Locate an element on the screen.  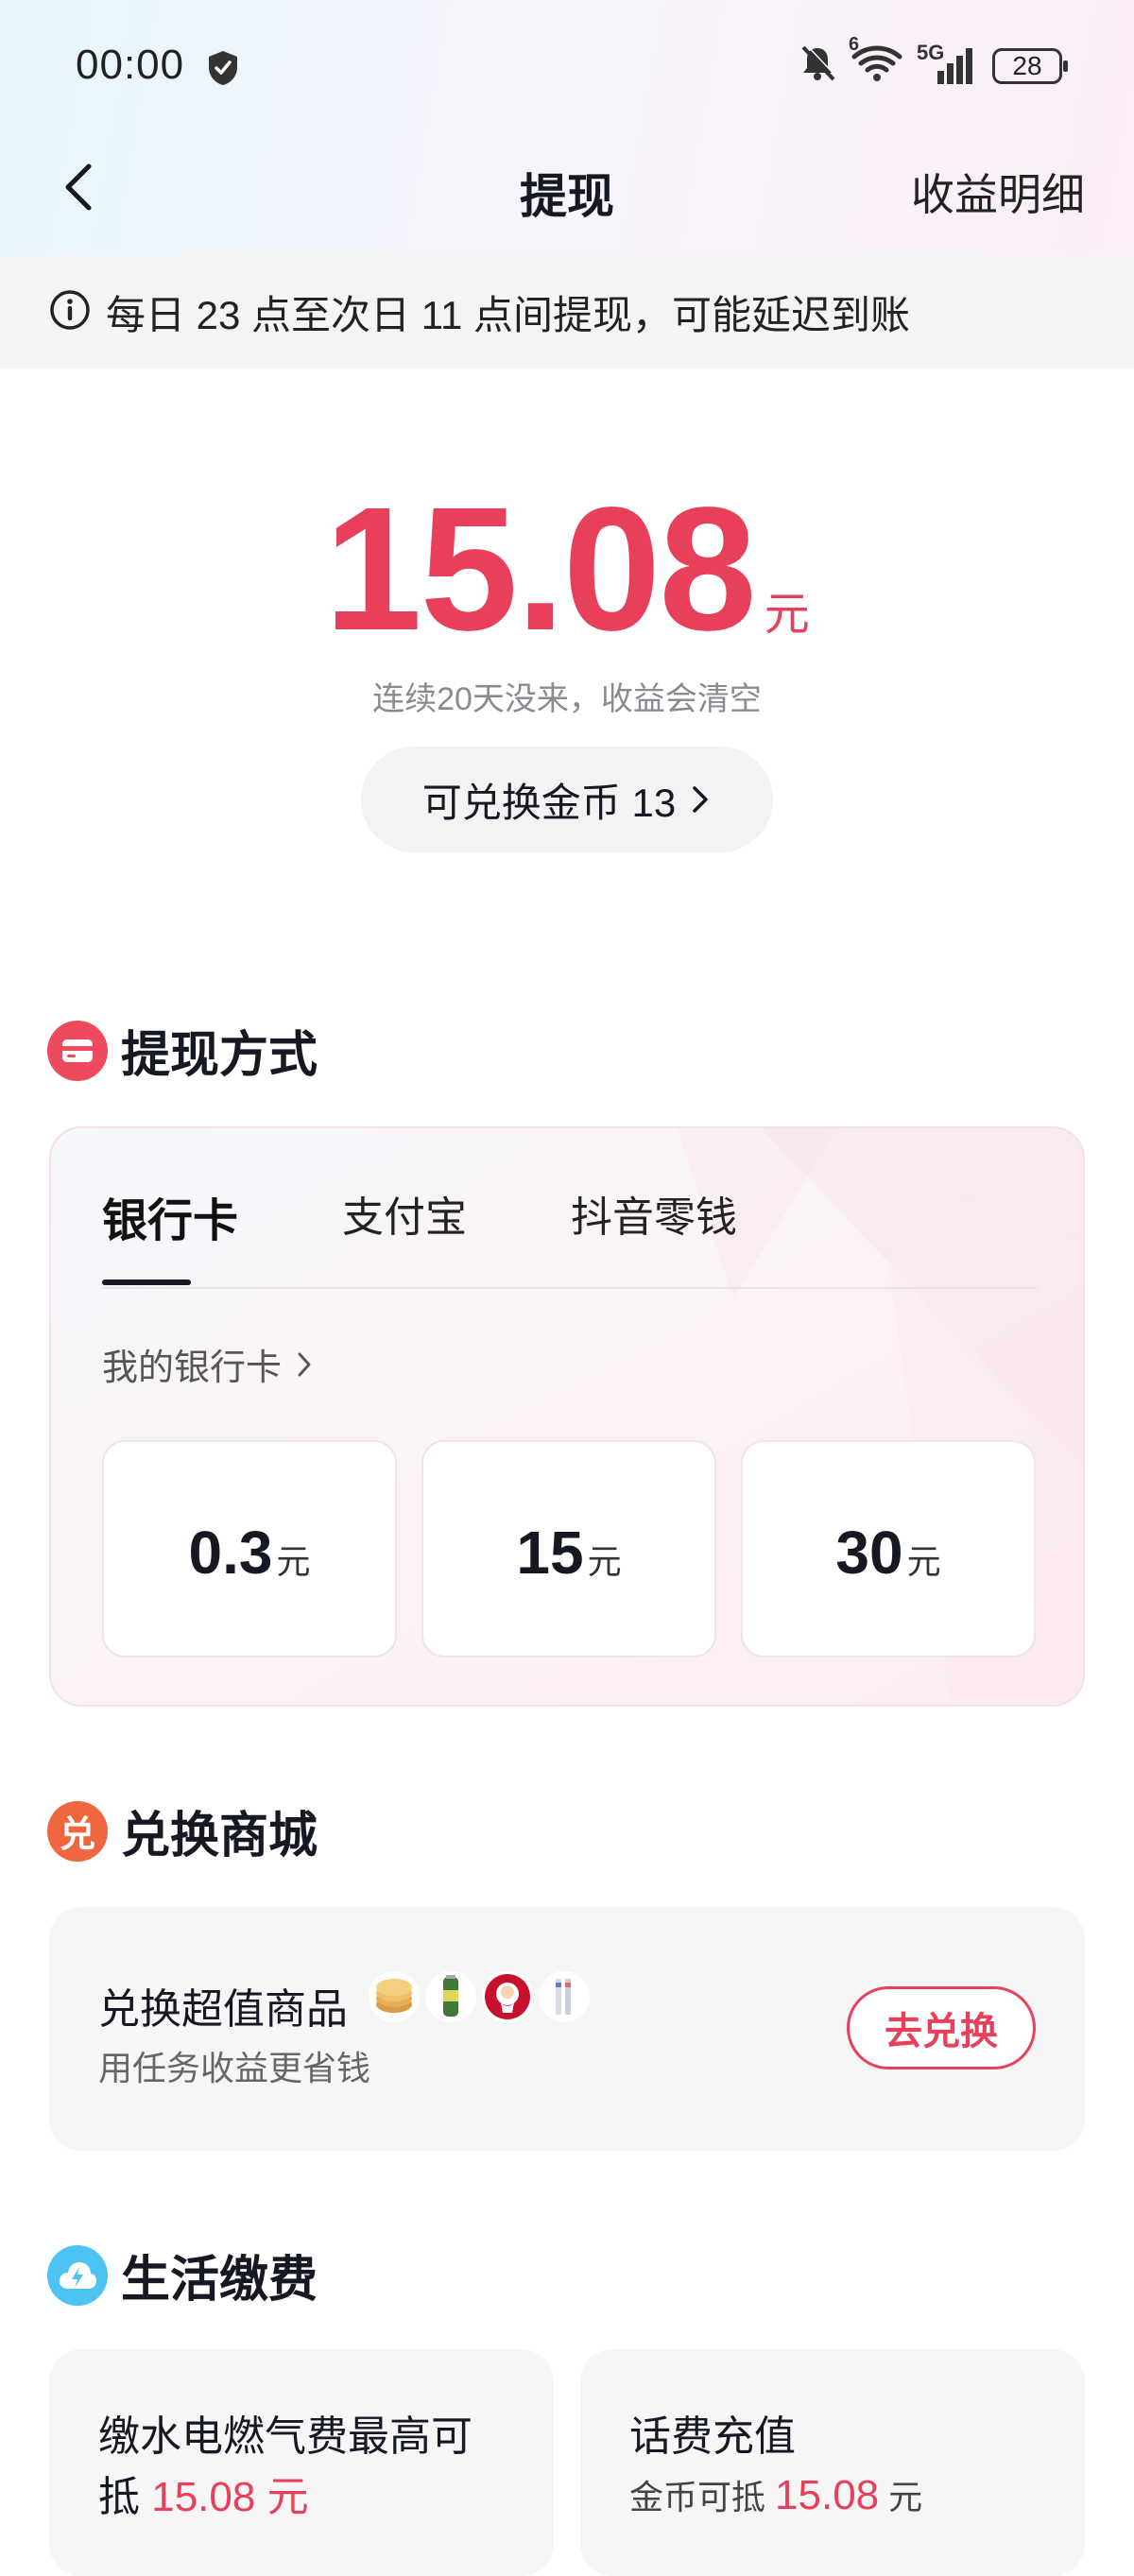
redeem-button: 去兑换 is located at coordinates (941, 2027).